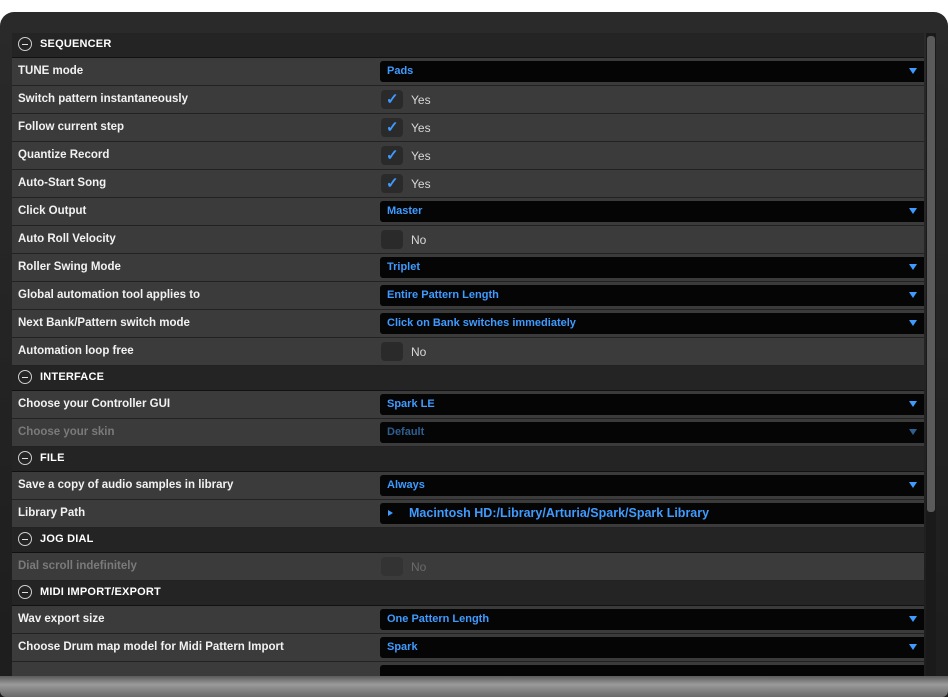 The height and width of the screenshot is (697, 948). Describe the element at coordinates (652, 323) in the screenshot. I see `next-bank-dropdown: Click on Bank switches immediately` at that location.